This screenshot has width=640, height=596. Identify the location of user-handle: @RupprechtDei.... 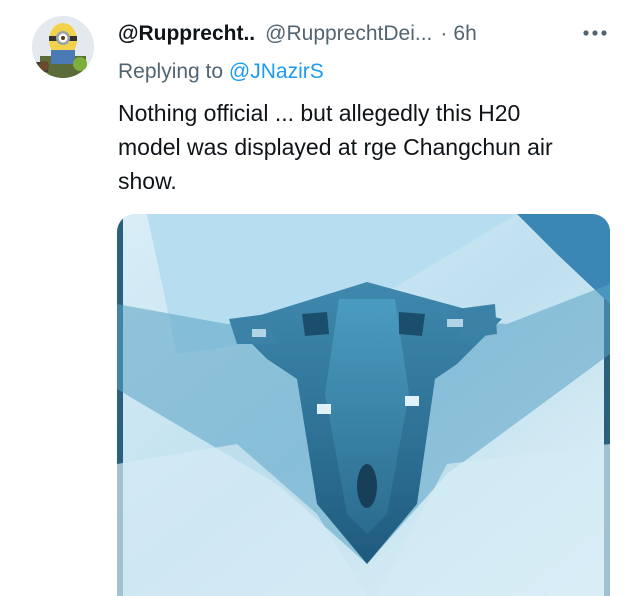
(348, 34).